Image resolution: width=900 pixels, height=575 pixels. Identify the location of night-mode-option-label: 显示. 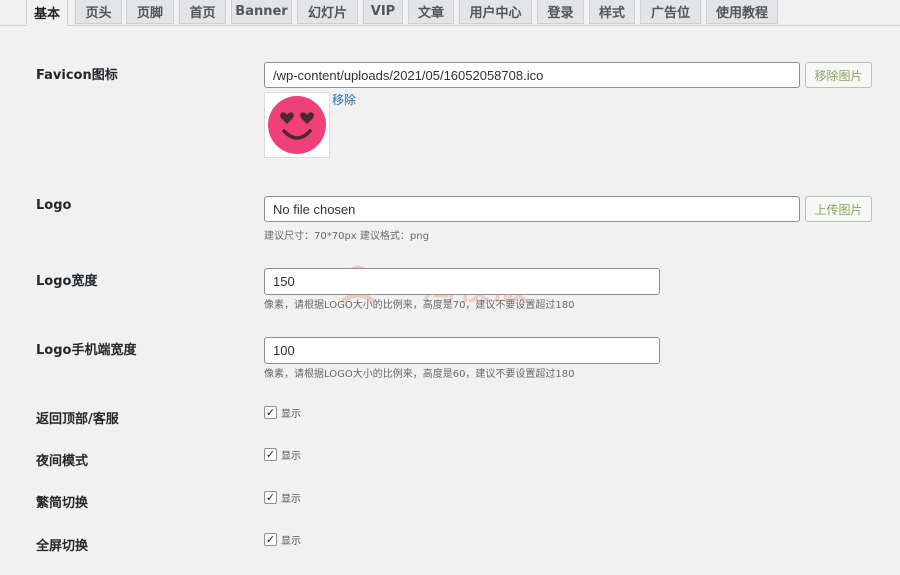
(291, 456).